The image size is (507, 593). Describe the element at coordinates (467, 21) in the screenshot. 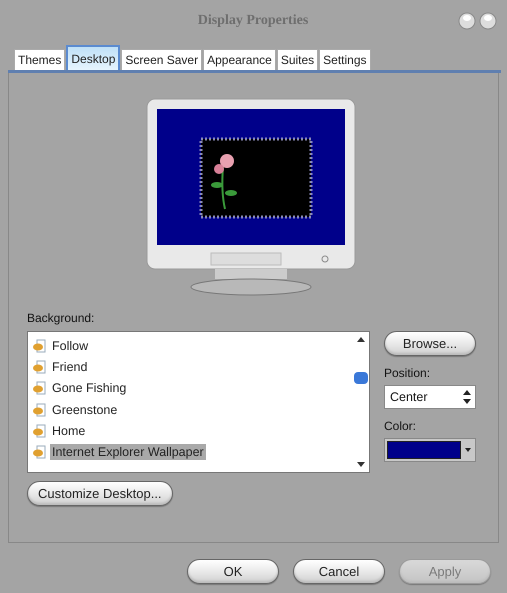

I see `minimize-icon` at that location.